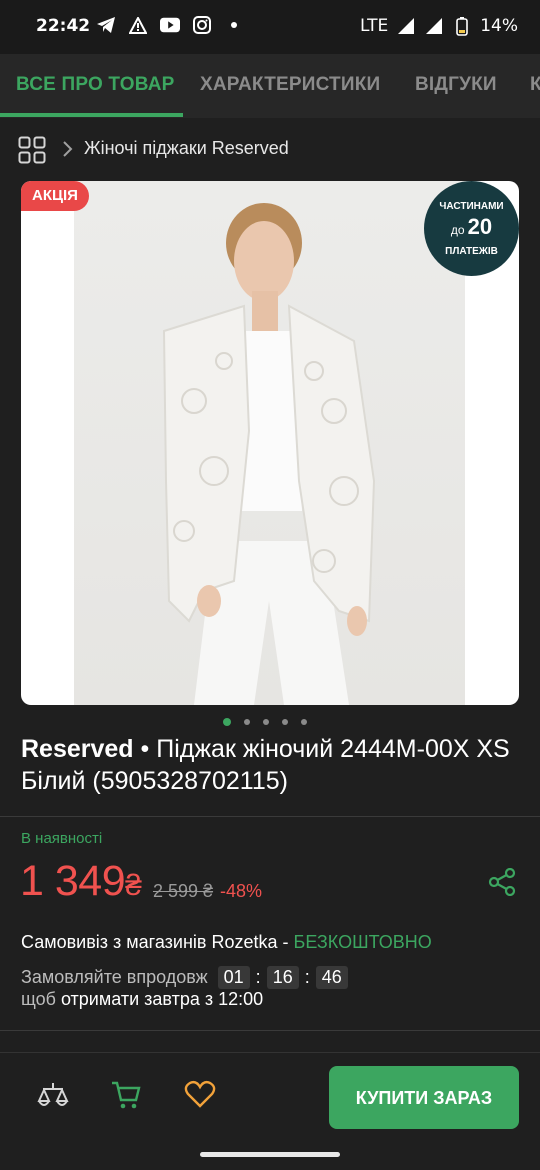 This screenshot has width=540, height=1170. Describe the element at coordinates (535, 86) in the screenshot. I see `tab-next: К` at that location.